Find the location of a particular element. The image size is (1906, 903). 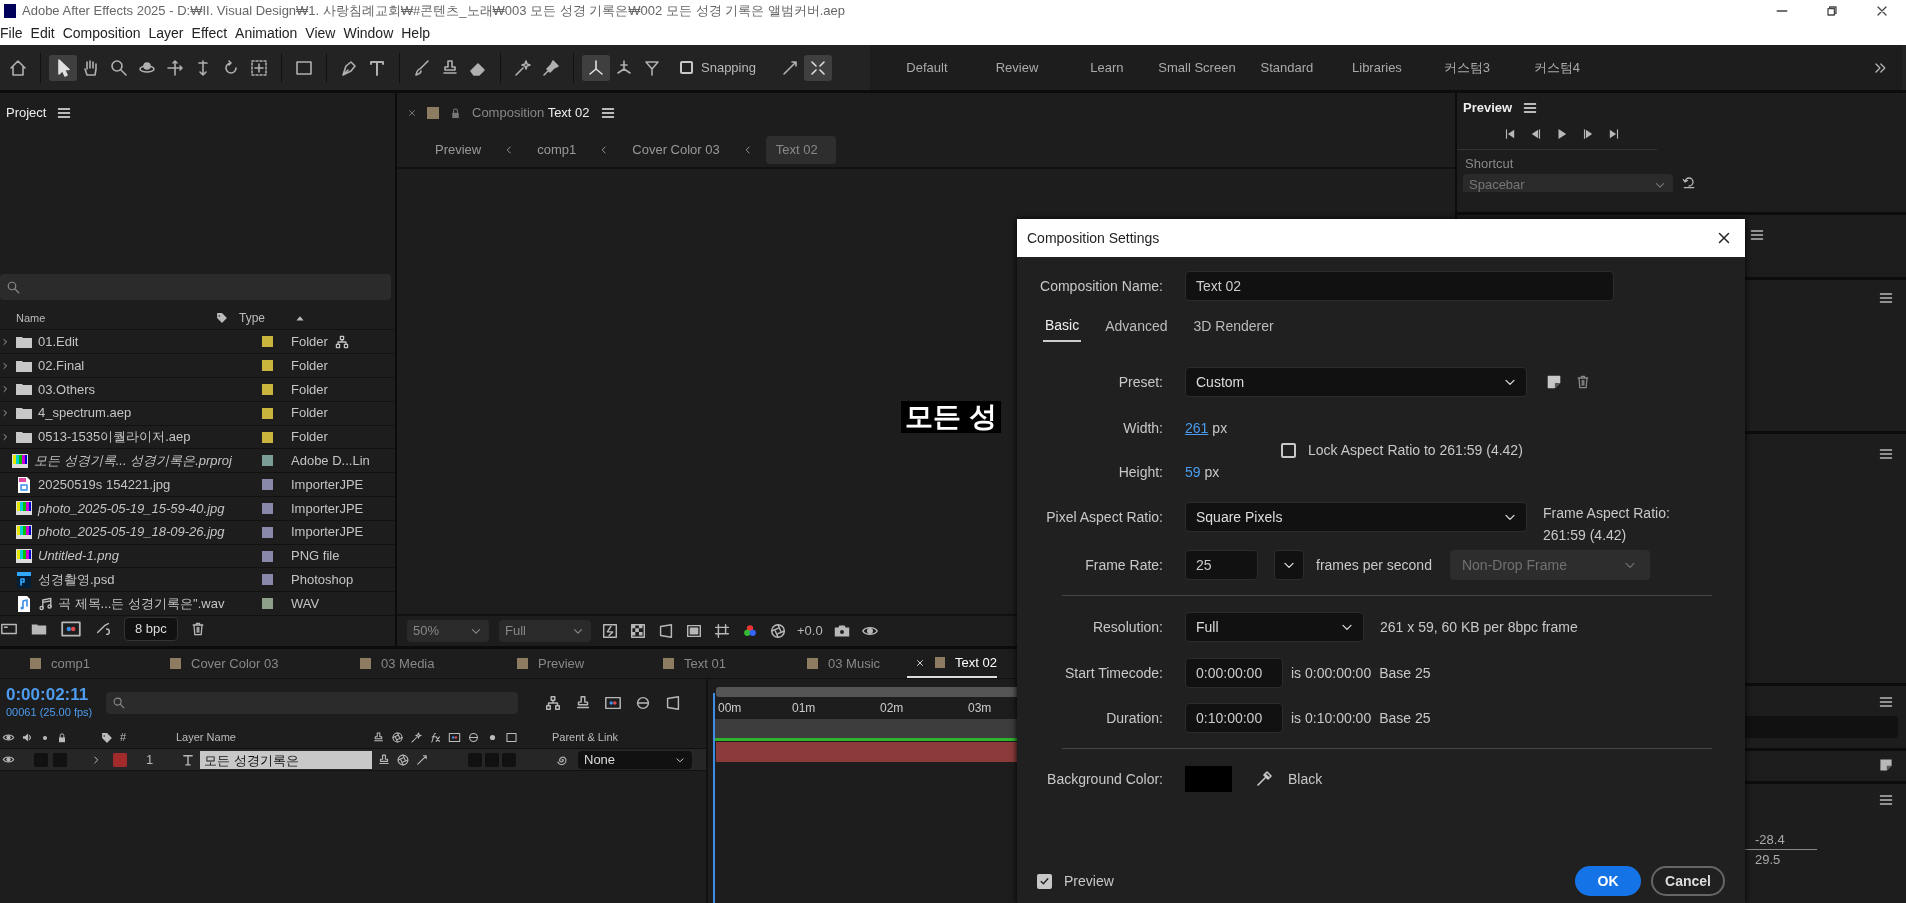

menu-item: Effect is located at coordinates (213, 33).